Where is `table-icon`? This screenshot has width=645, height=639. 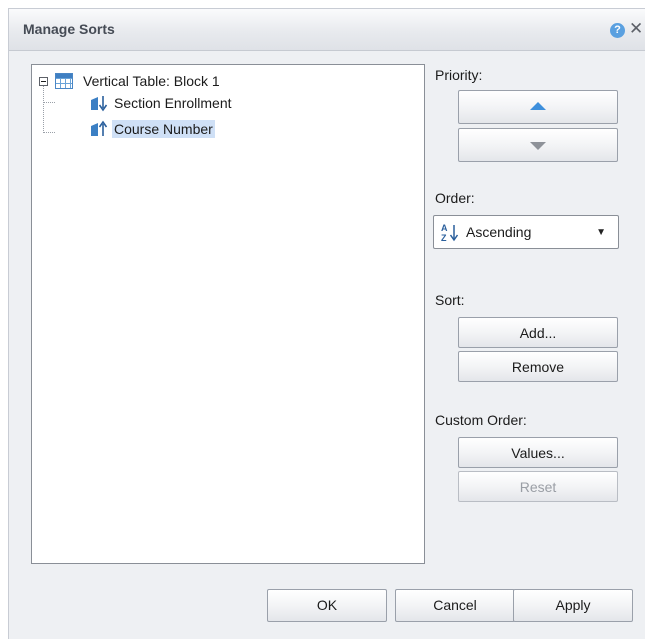
table-icon is located at coordinates (64, 81).